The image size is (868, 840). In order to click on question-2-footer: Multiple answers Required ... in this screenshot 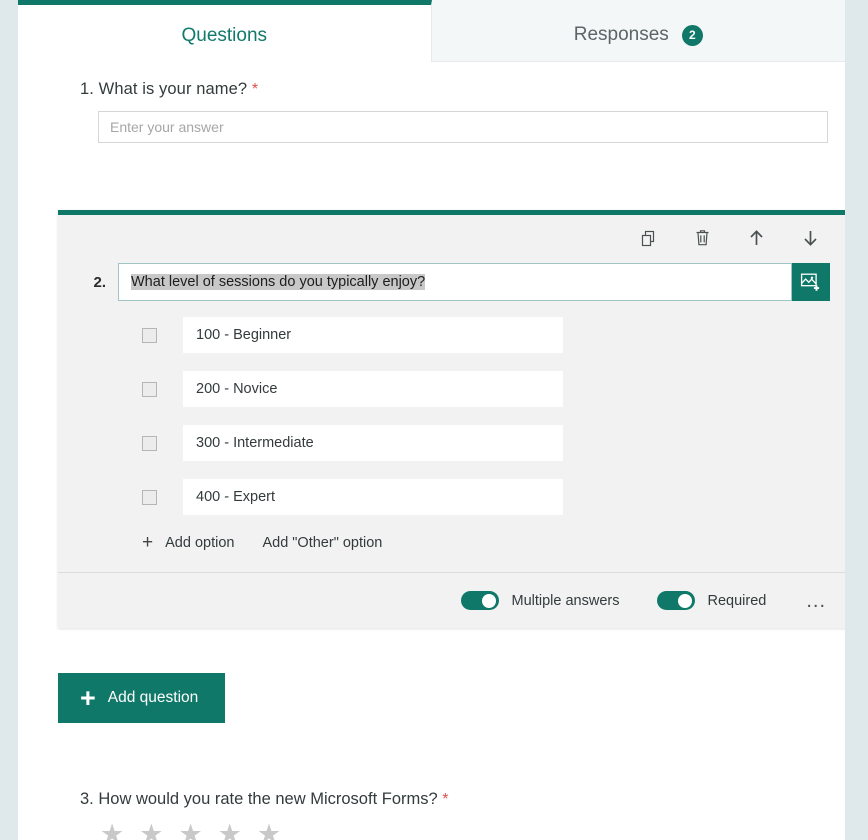, I will do `click(451, 600)`.